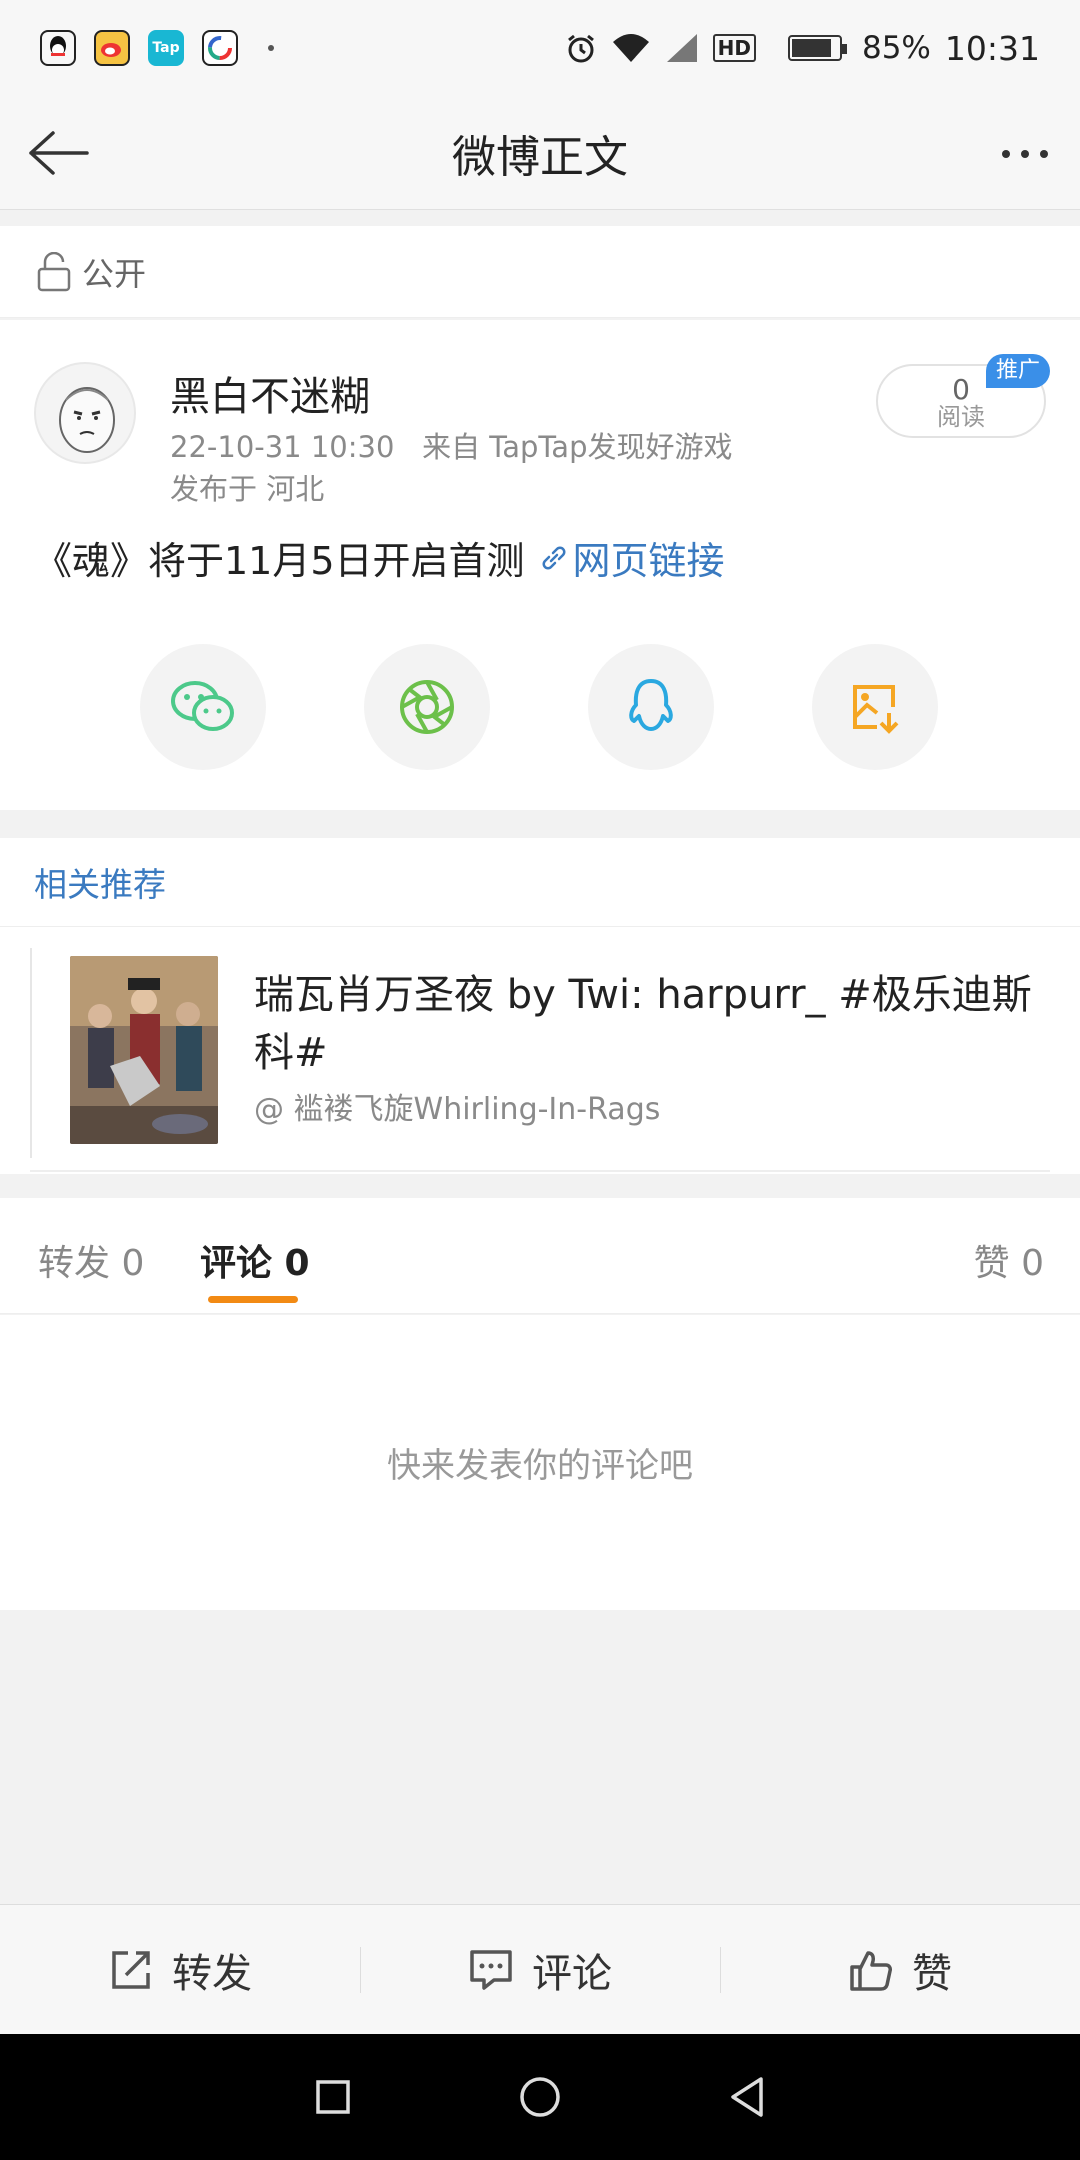 The width and height of the screenshot is (1080, 2160). What do you see at coordinates (166, 48) in the screenshot?
I see `taptap-notification-icon: Tap` at bounding box center [166, 48].